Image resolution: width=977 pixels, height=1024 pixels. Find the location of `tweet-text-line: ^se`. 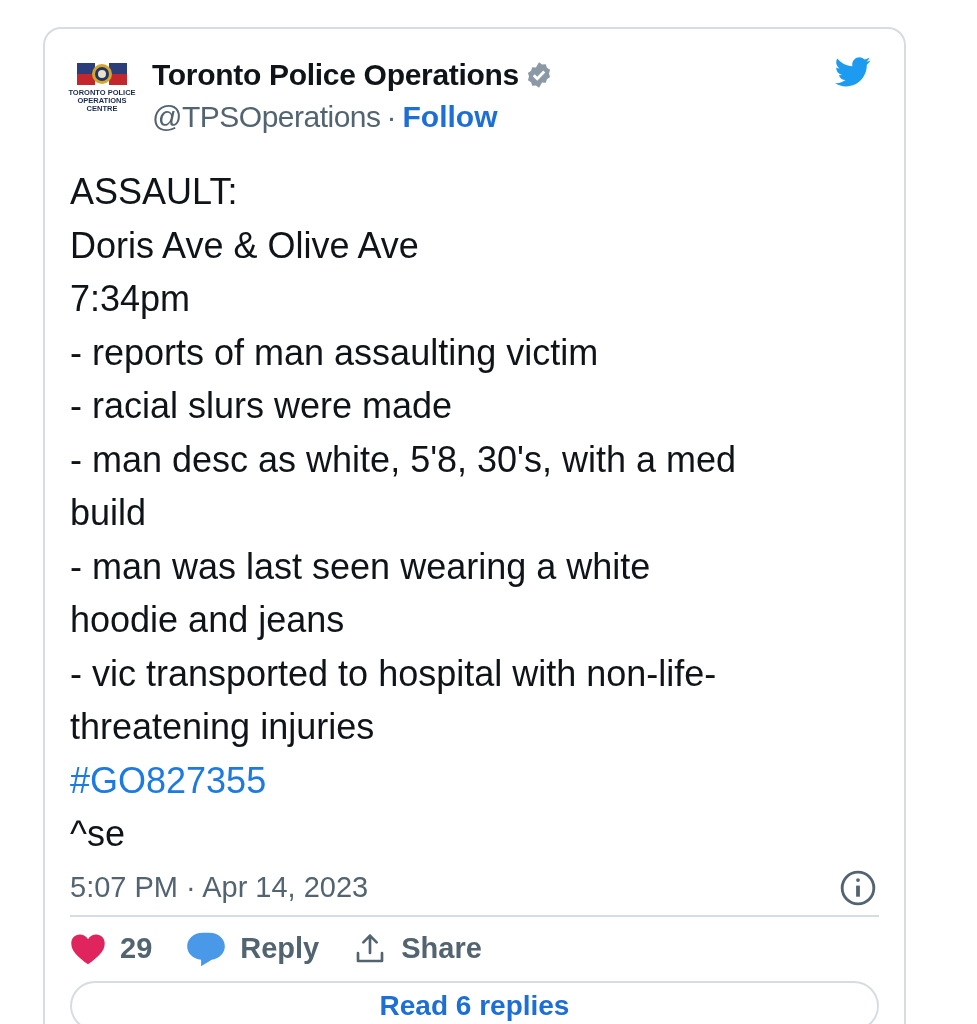

tweet-text-line: ^se is located at coordinates (98, 834).